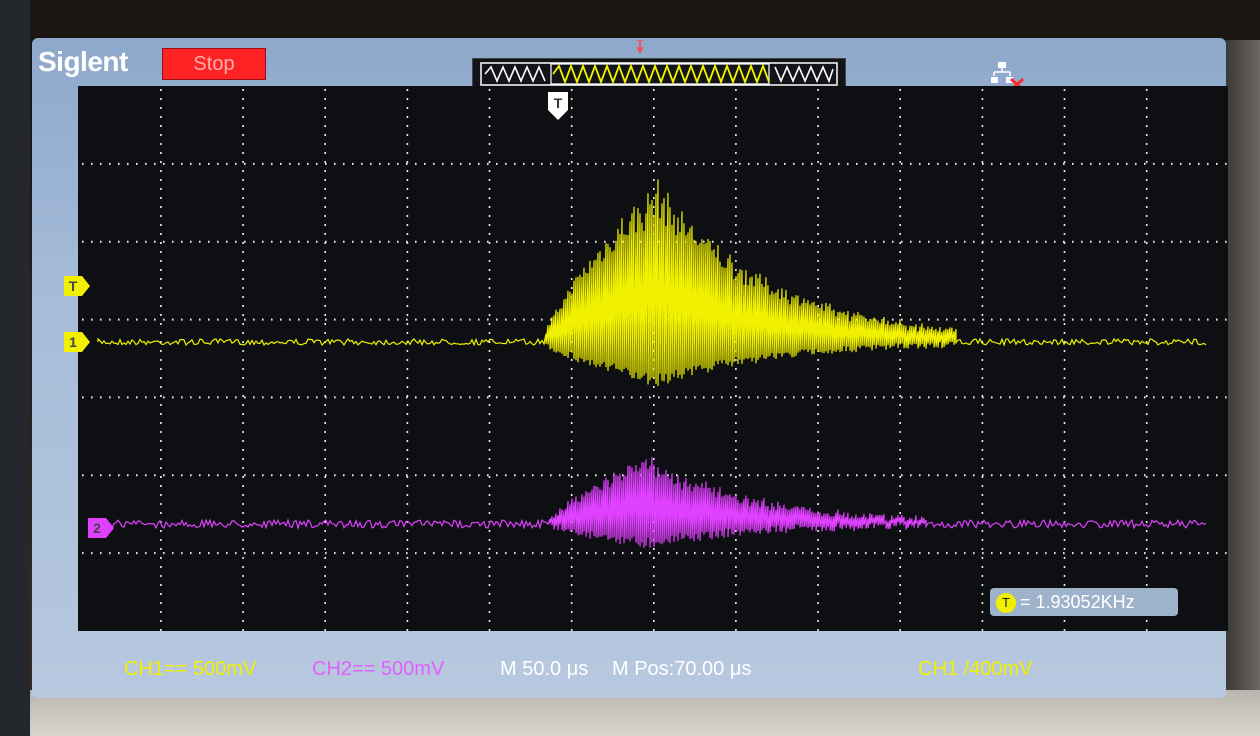 The height and width of the screenshot is (736, 1260). I want to click on ch1-marker-label: 1, so click(73, 342).